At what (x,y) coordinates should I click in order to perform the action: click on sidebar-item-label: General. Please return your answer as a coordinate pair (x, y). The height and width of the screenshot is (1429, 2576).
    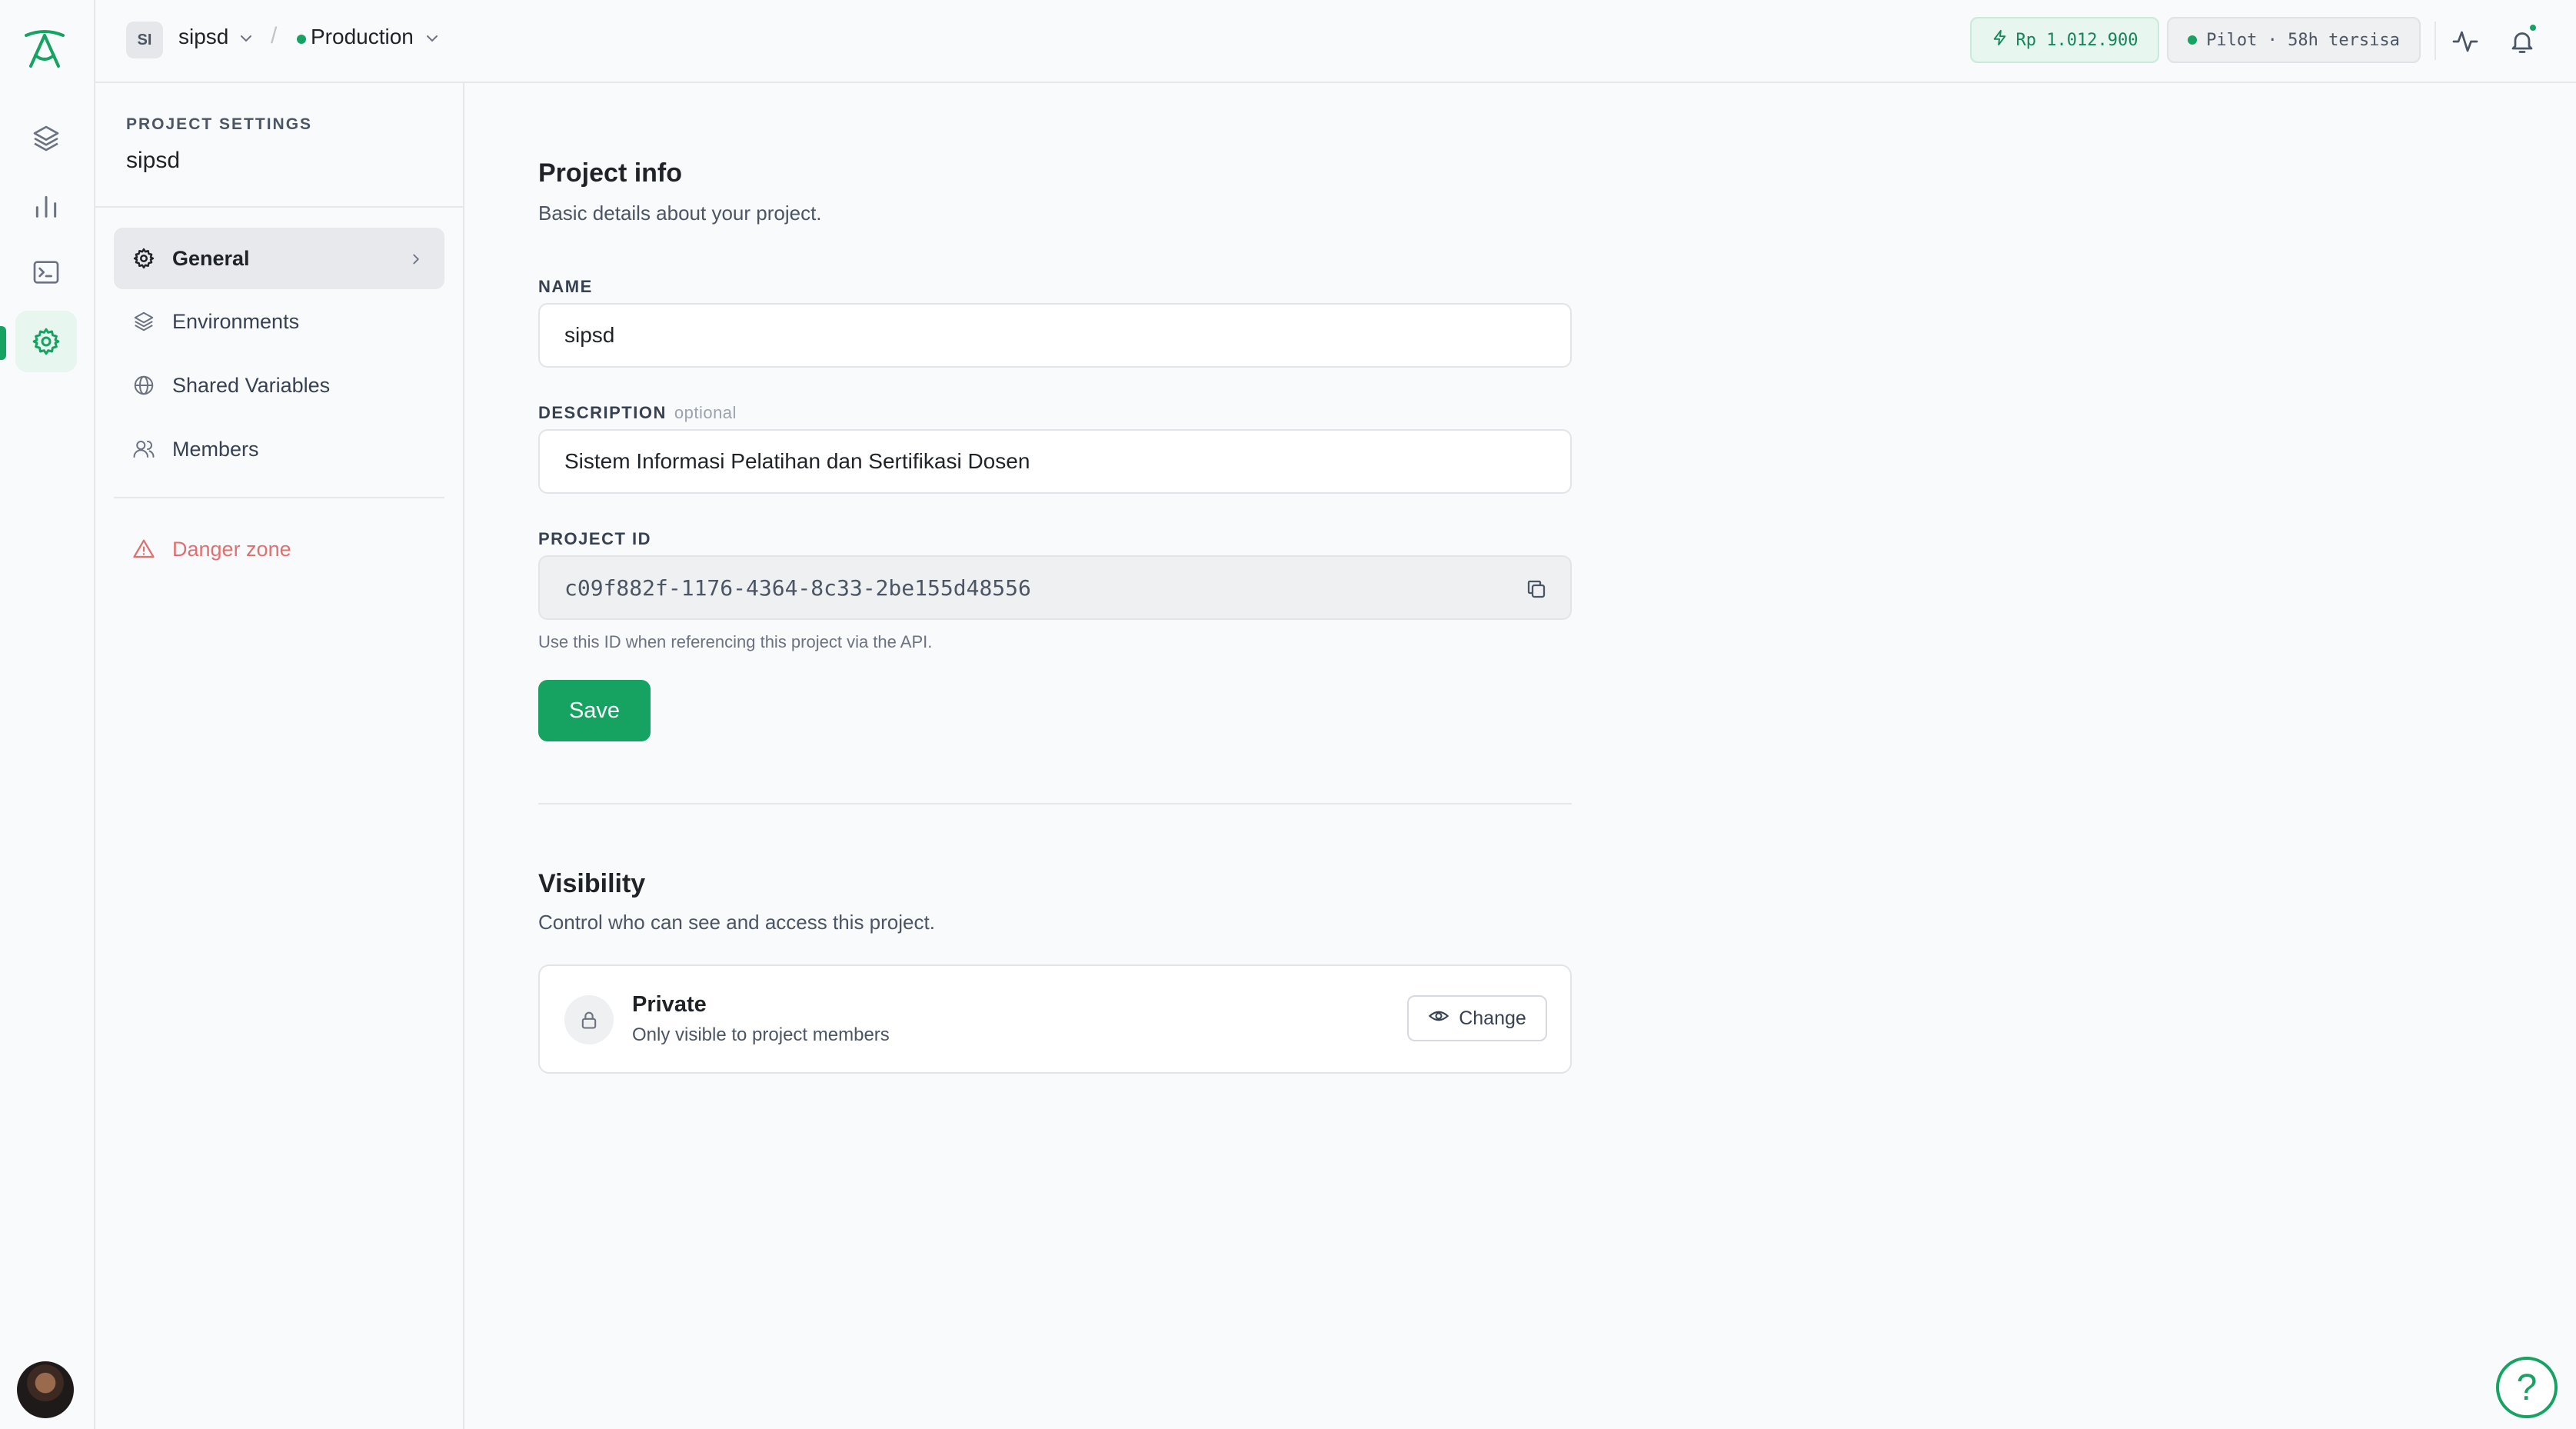
    Looking at the image, I should click on (211, 258).